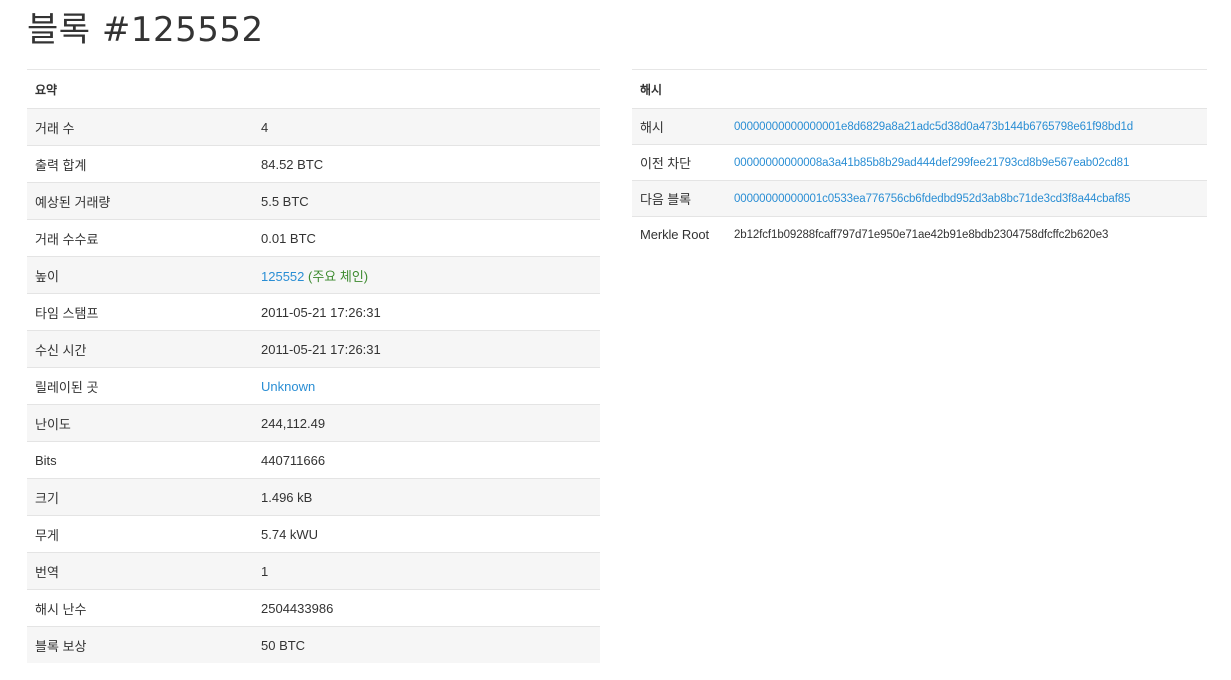 The width and height of the screenshot is (1231, 680). Describe the element at coordinates (679, 198) in the screenshot. I see `next-block-label: 다음 블록` at that location.